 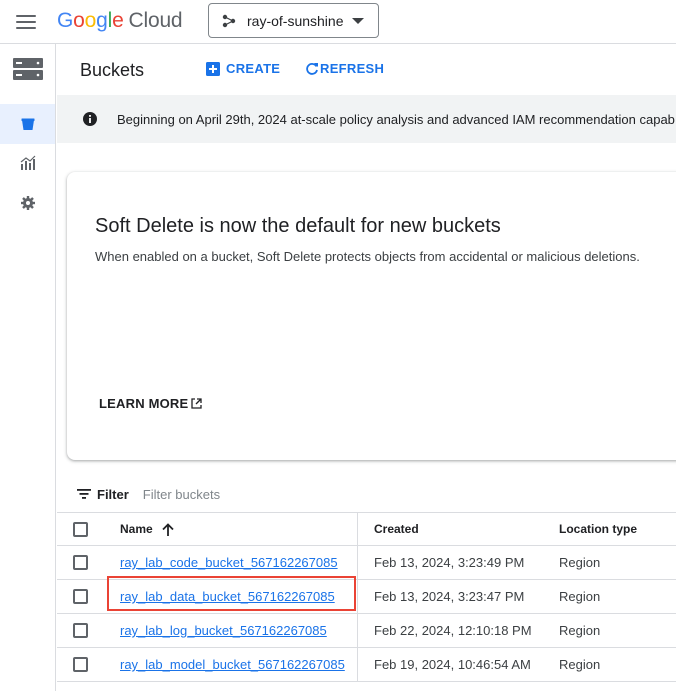 I want to click on column-header-created: Created, so click(x=396, y=529).